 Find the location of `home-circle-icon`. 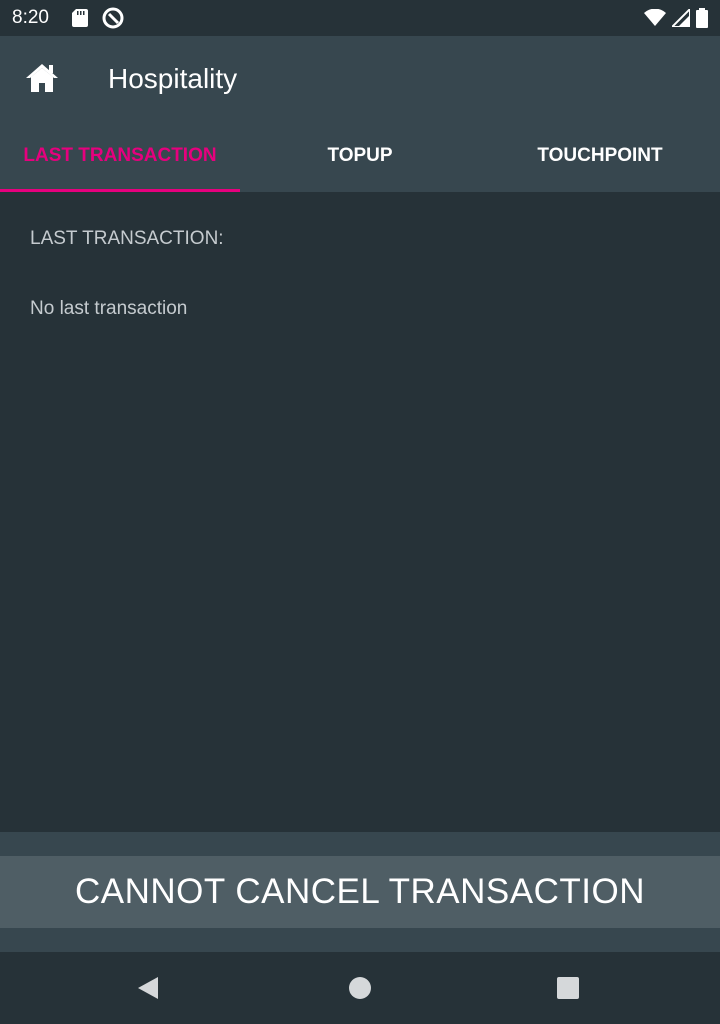

home-circle-icon is located at coordinates (360, 988).